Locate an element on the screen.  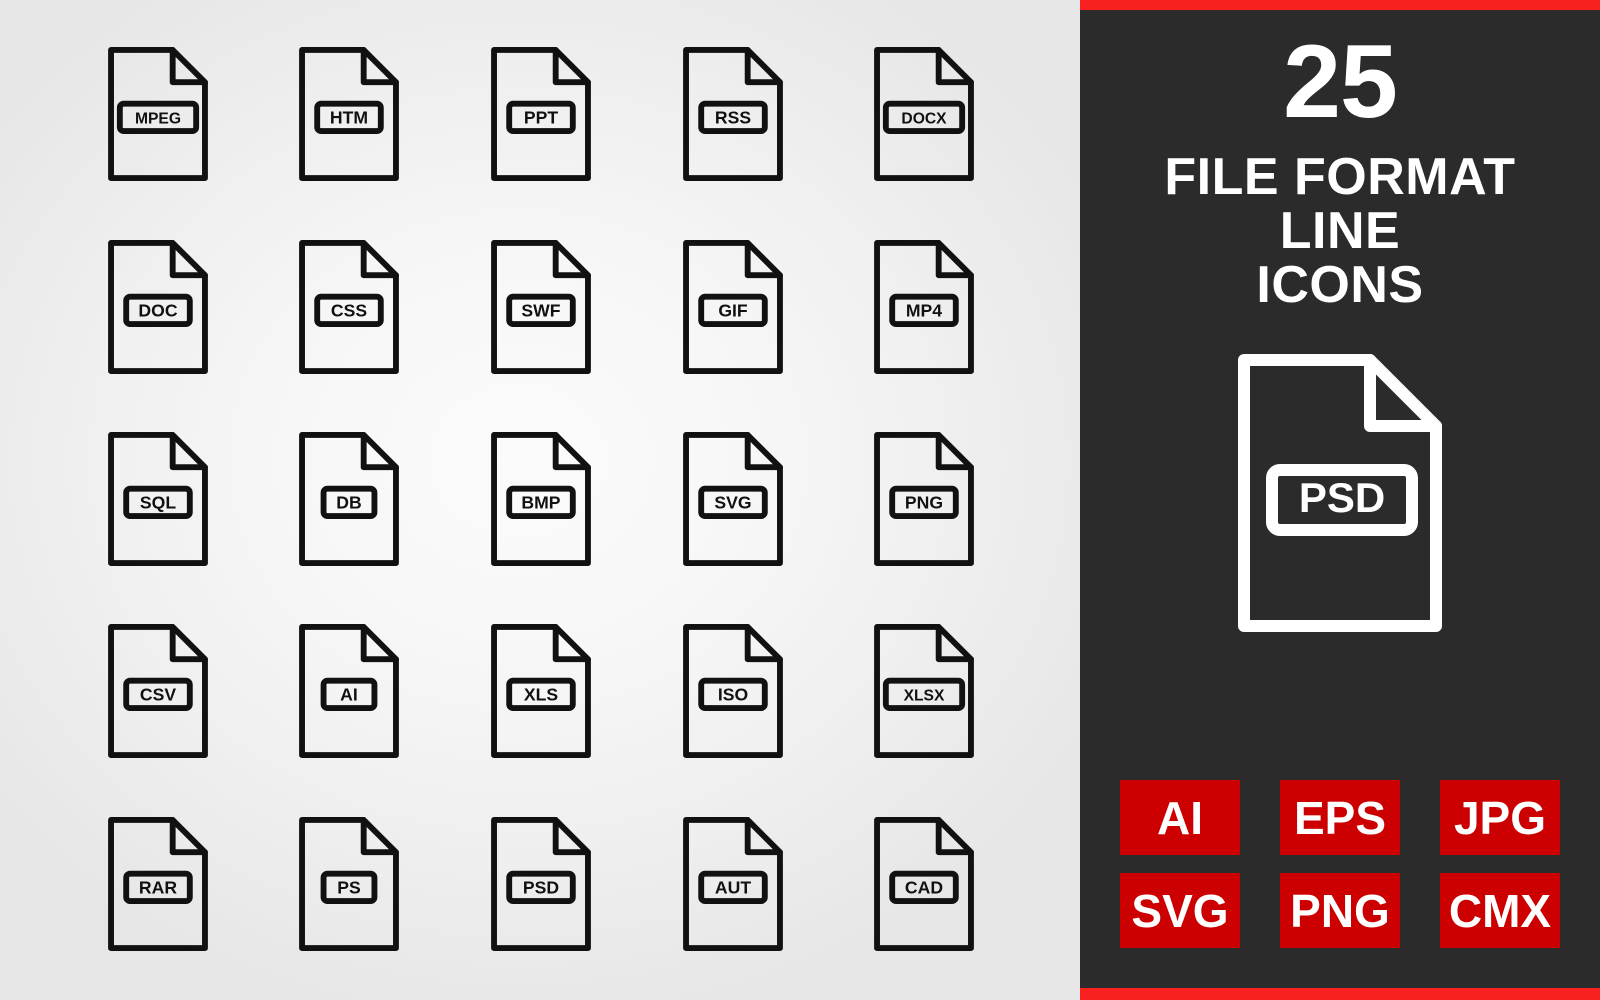
icon-cell: SVG is located at coordinates (733, 499).